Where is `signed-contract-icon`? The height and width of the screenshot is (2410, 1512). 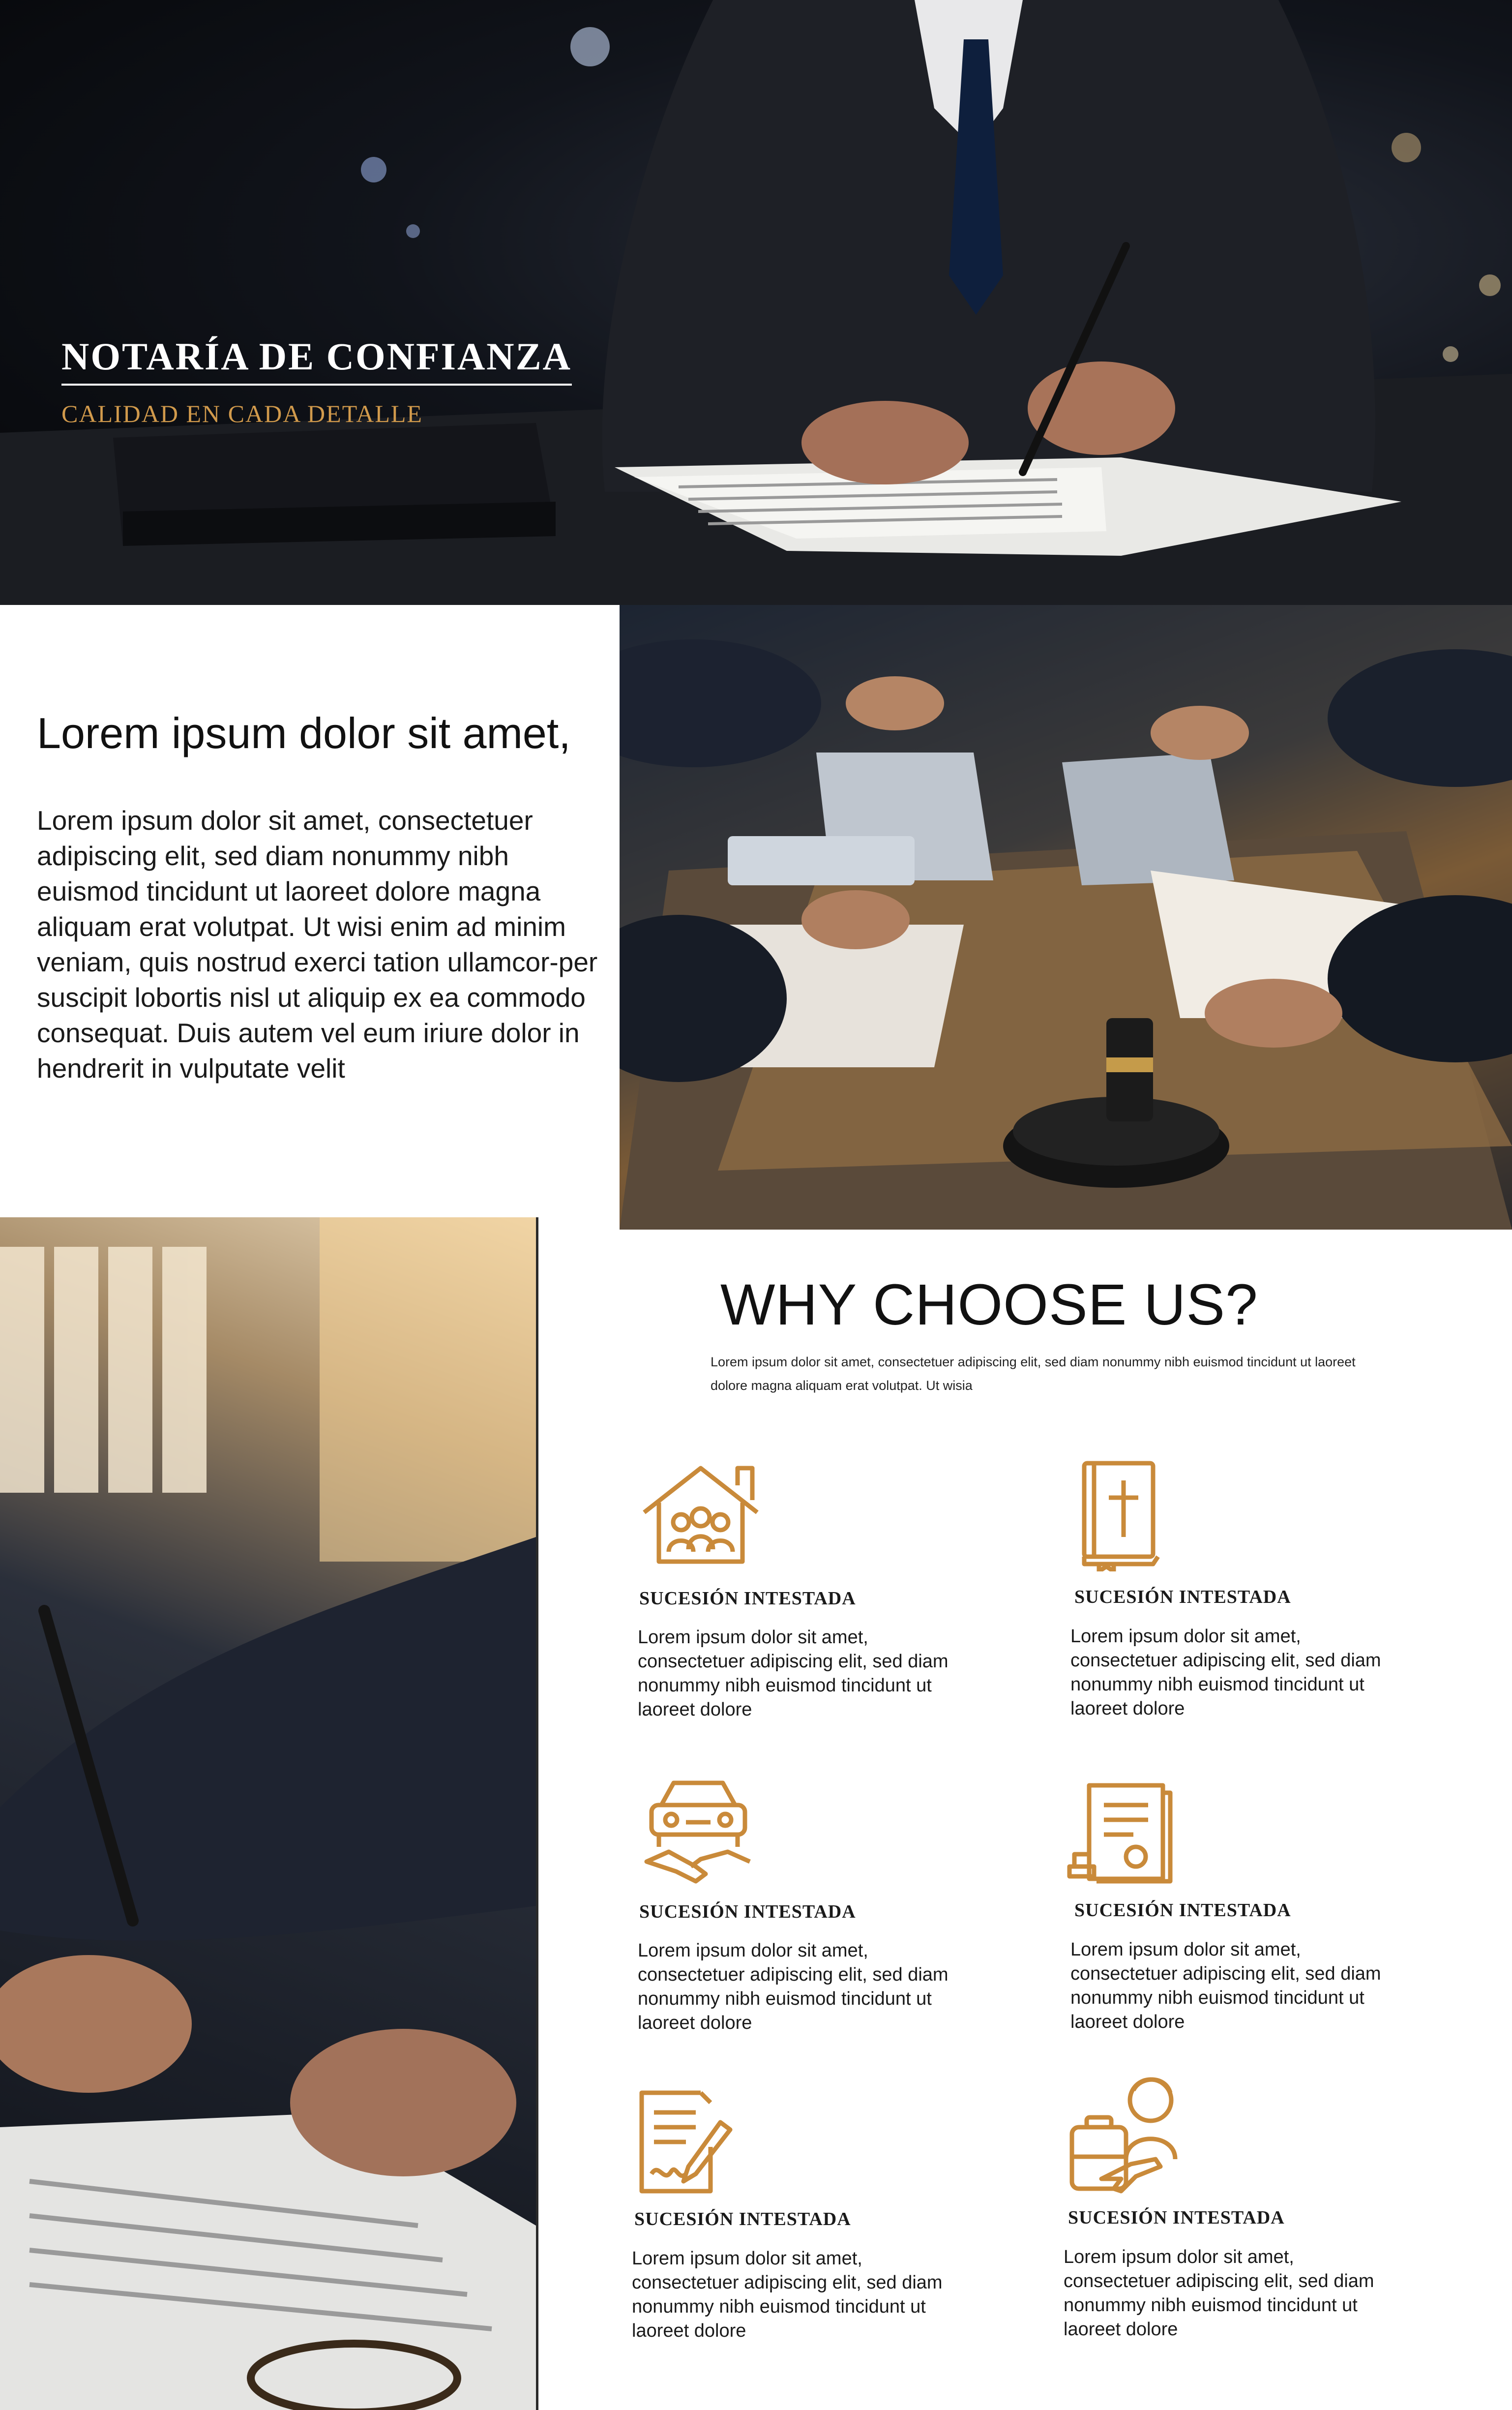
signed-contract-icon is located at coordinates (686, 2143).